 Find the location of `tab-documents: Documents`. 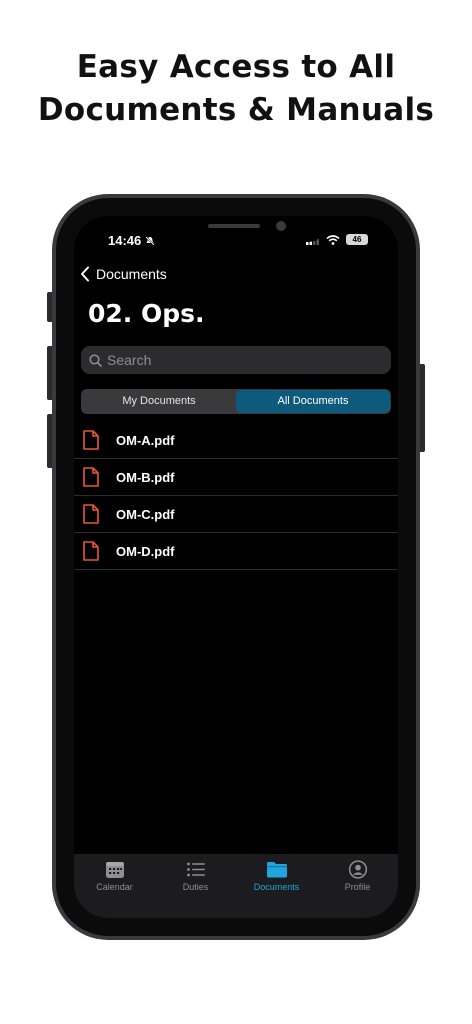

tab-documents: Documents is located at coordinates (276, 886).